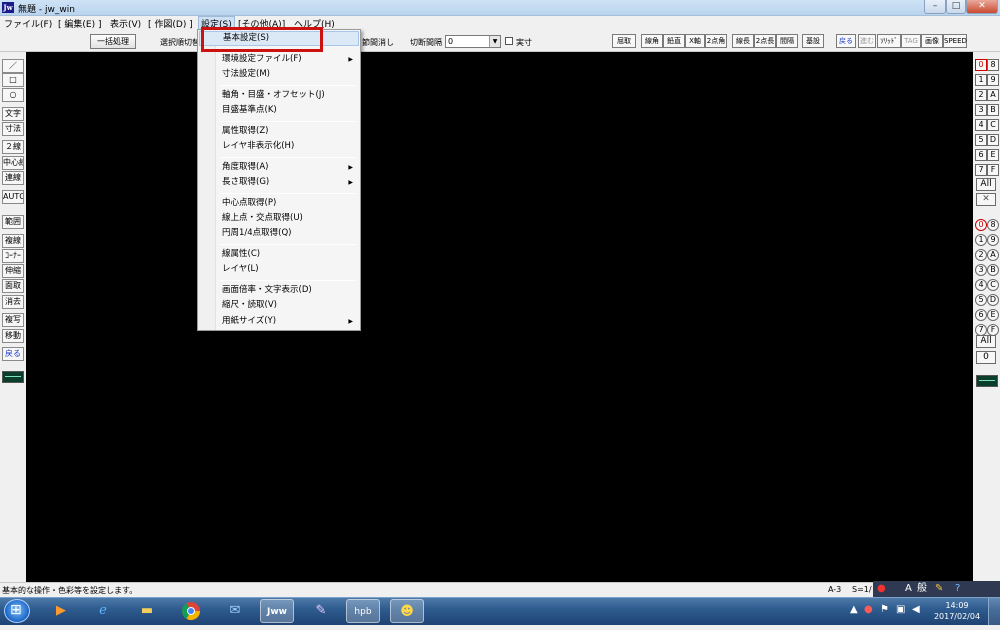 This screenshot has width=1000, height=630. What do you see at coordinates (191, 611) in the screenshot?
I see `chrome-icon` at bounding box center [191, 611].